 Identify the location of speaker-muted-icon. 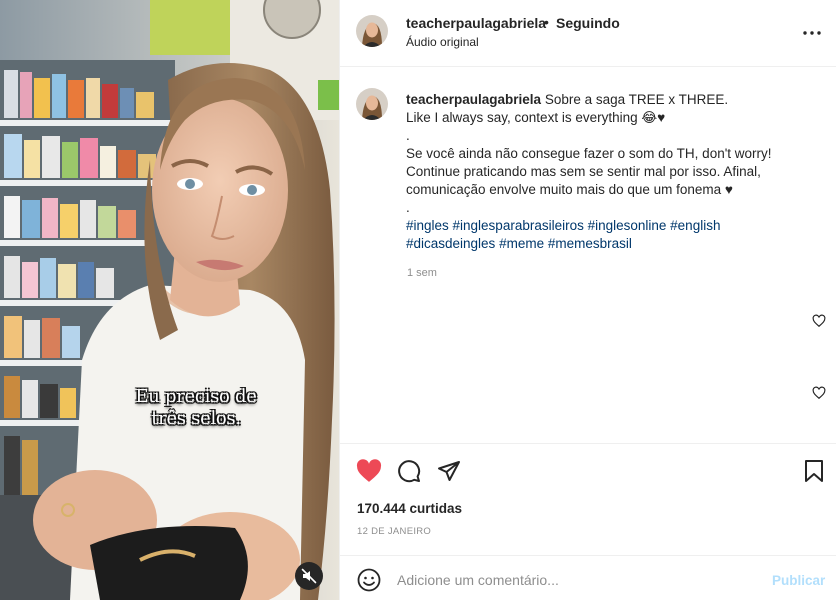
(309, 576).